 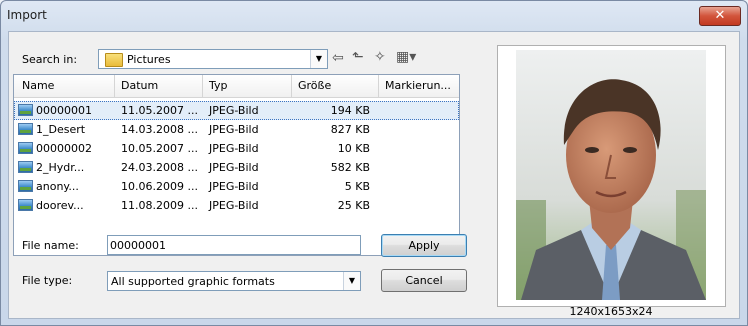 I want to click on title-bar: Import ✕, so click(x=374, y=16).